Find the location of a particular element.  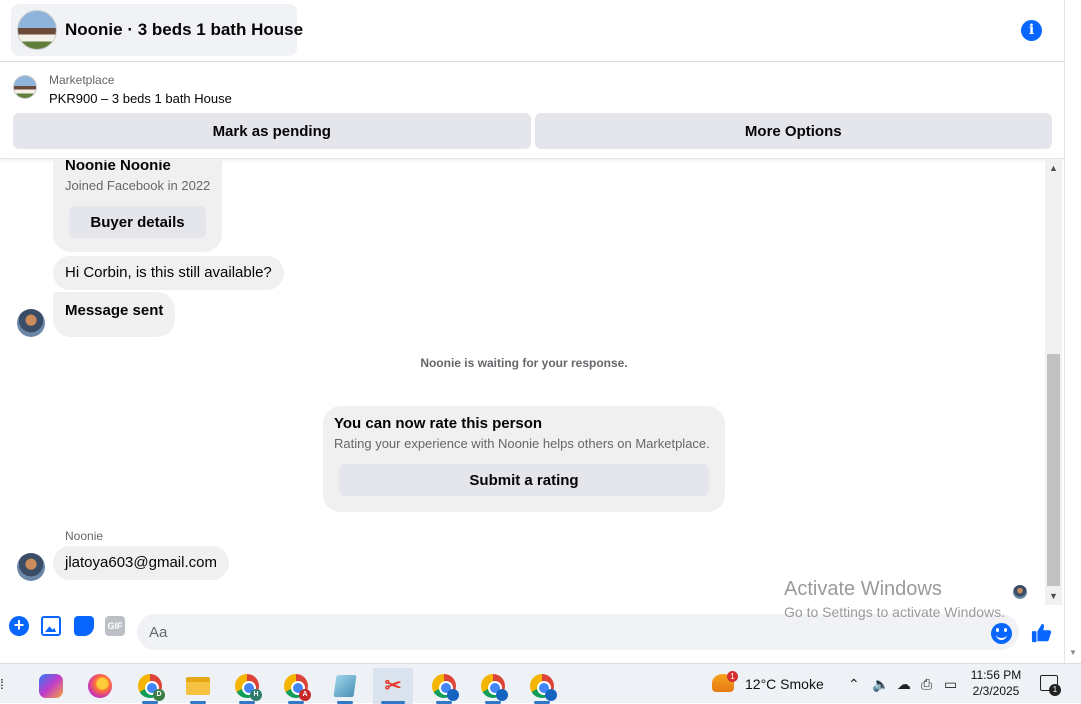

profile-badge: H is located at coordinates (256, 695).